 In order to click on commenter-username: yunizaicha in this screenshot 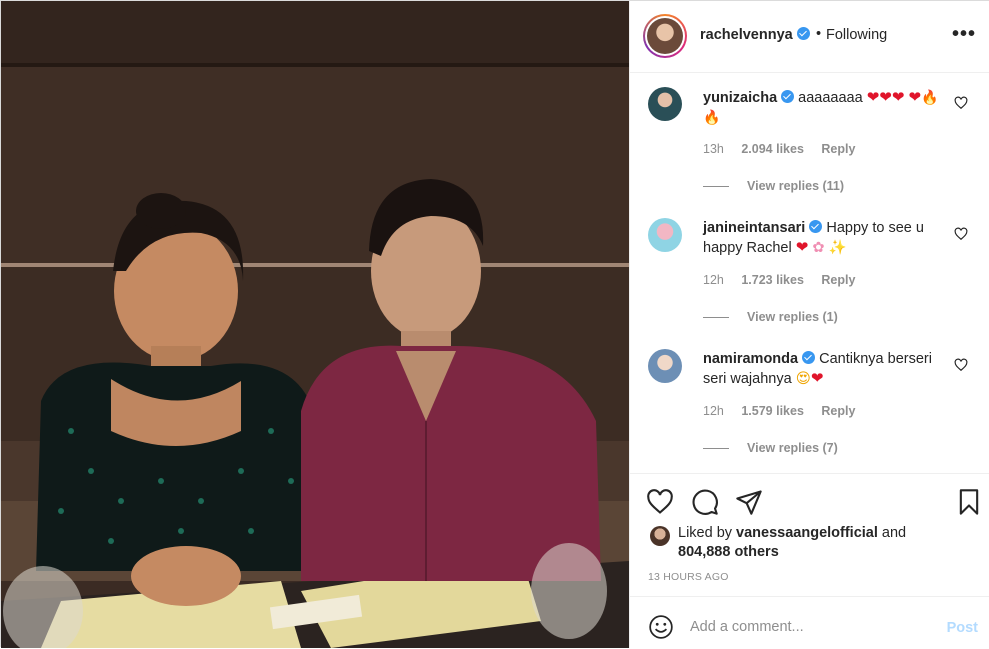, I will do `click(740, 98)`.